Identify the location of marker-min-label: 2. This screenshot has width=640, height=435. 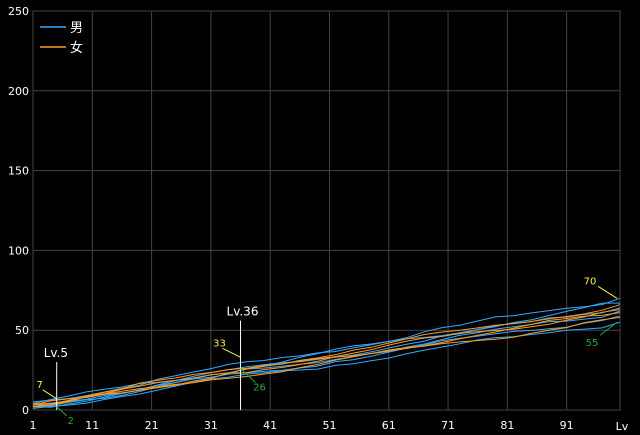
(71, 421).